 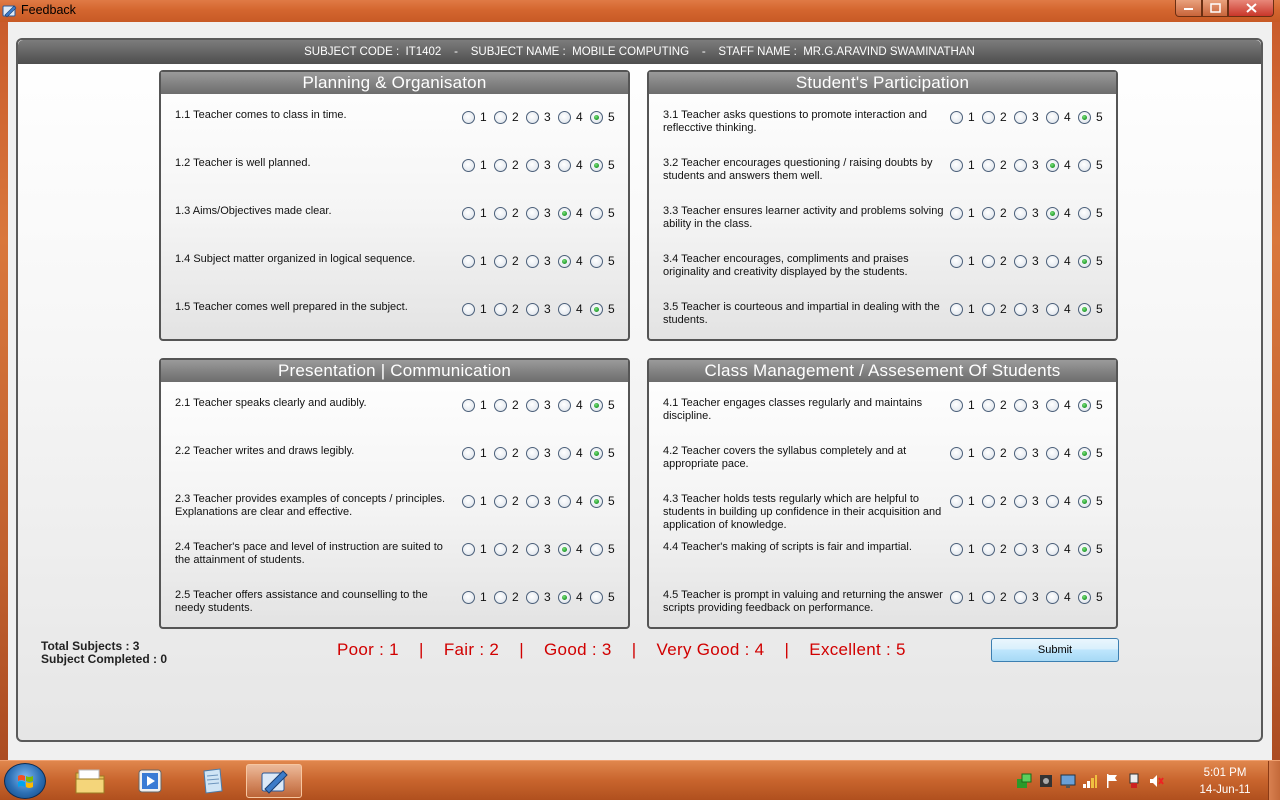 What do you see at coordinates (1046, 781) in the screenshot?
I see `tray-audio-device` at bounding box center [1046, 781].